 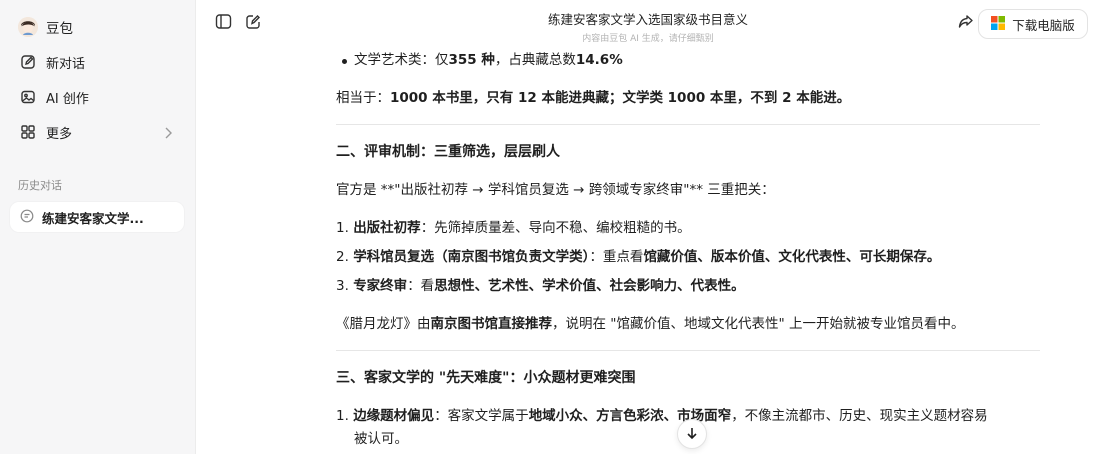 What do you see at coordinates (59, 134) in the screenshot?
I see `nav-label: 更多` at bounding box center [59, 134].